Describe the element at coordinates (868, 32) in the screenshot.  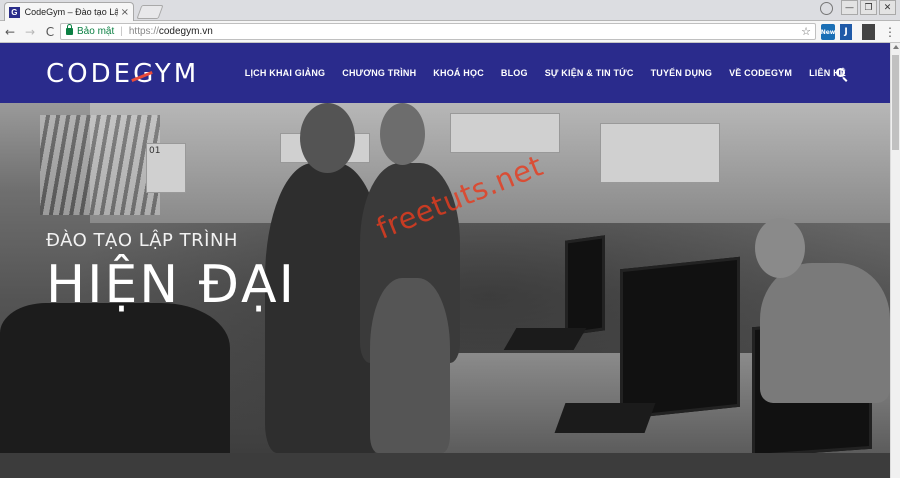
I see `extension-dots-icon` at that location.